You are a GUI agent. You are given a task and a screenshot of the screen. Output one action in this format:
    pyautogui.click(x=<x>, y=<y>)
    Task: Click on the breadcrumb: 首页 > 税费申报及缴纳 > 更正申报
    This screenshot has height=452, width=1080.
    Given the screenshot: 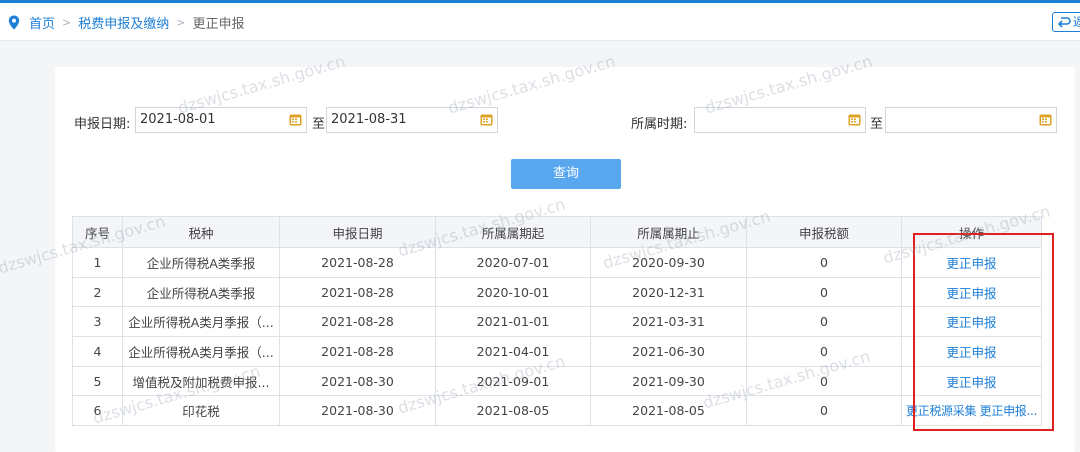 What is the action you would take?
    pyautogui.click(x=126, y=22)
    